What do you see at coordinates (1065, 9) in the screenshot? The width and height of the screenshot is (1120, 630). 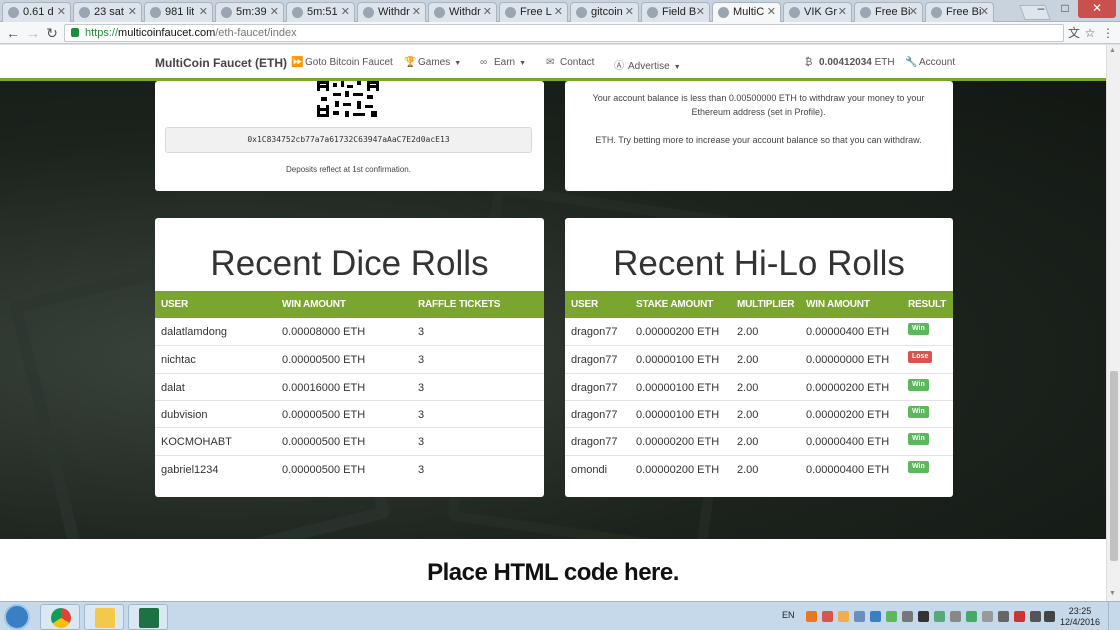 I see `maximize-button: □` at bounding box center [1065, 9].